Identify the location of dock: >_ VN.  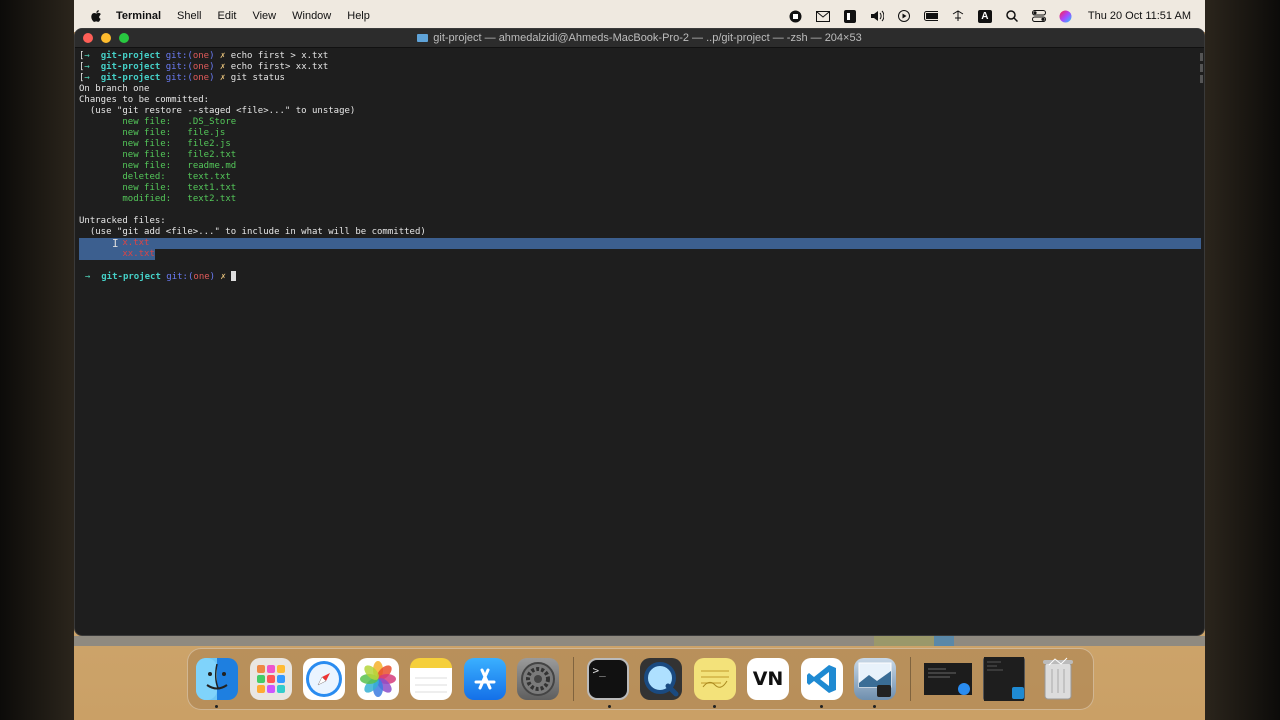
(640, 679).